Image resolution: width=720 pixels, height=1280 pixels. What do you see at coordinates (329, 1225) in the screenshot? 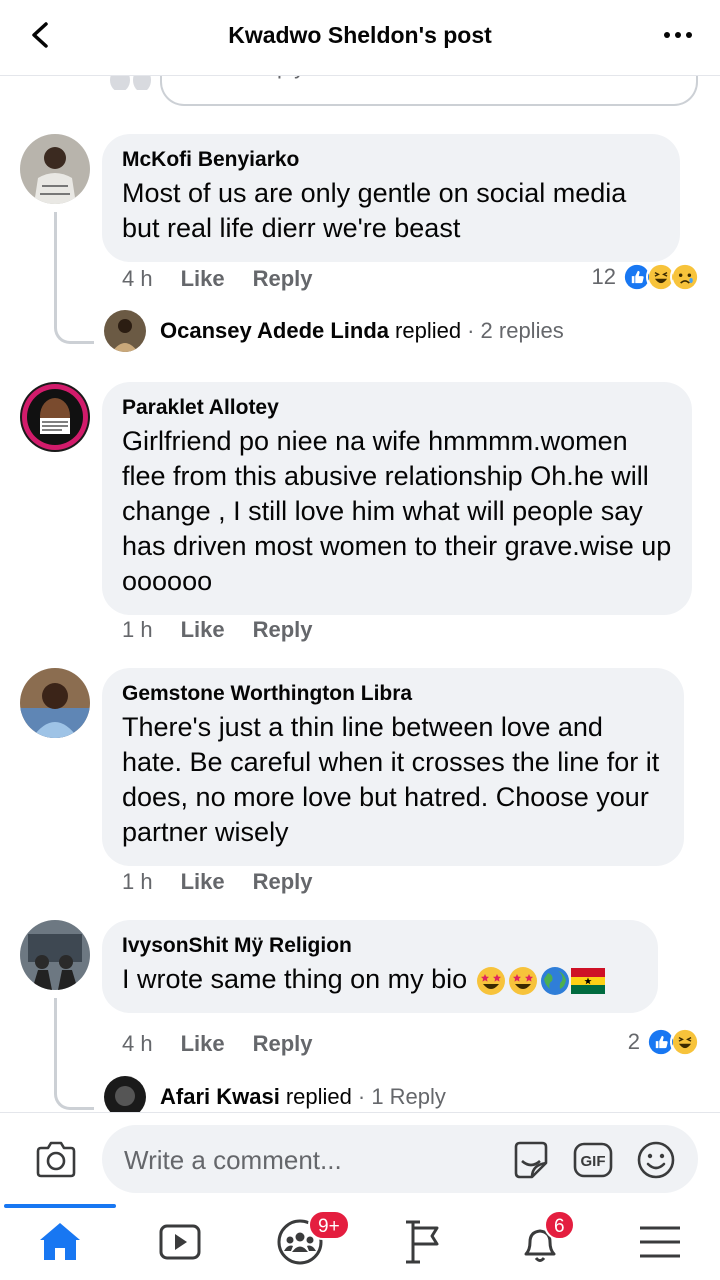
I see `groups-badge: 9+` at bounding box center [329, 1225].